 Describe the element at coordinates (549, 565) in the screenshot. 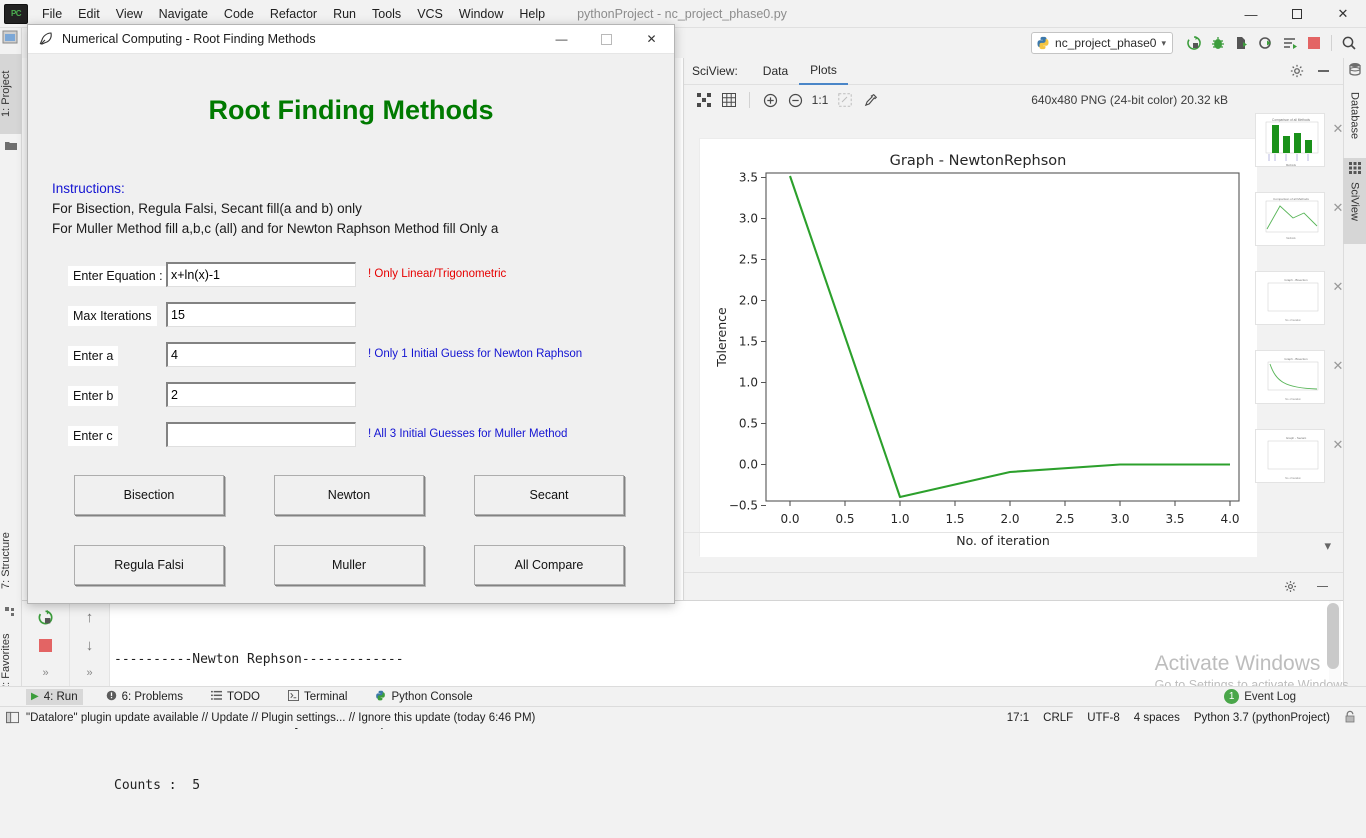

I see `all-compare-button: All Compare` at that location.